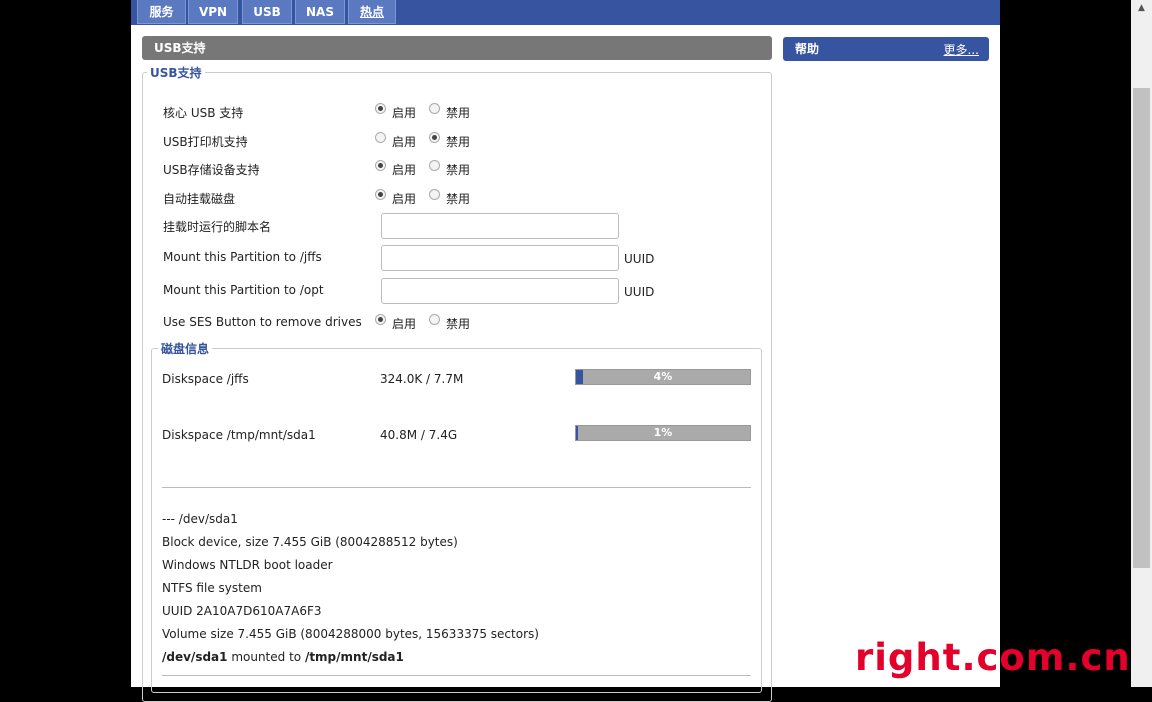  Describe the element at coordinates (372, 12) in the screenshot. I see `tab-hotspot: 热点` at that location.